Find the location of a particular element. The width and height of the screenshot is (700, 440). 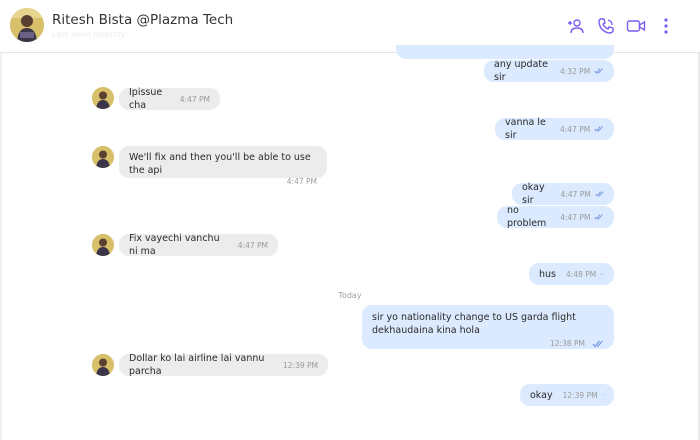

message-bubble-outgoing: no problem 4:47 PM is located at coordinates (555, 217).